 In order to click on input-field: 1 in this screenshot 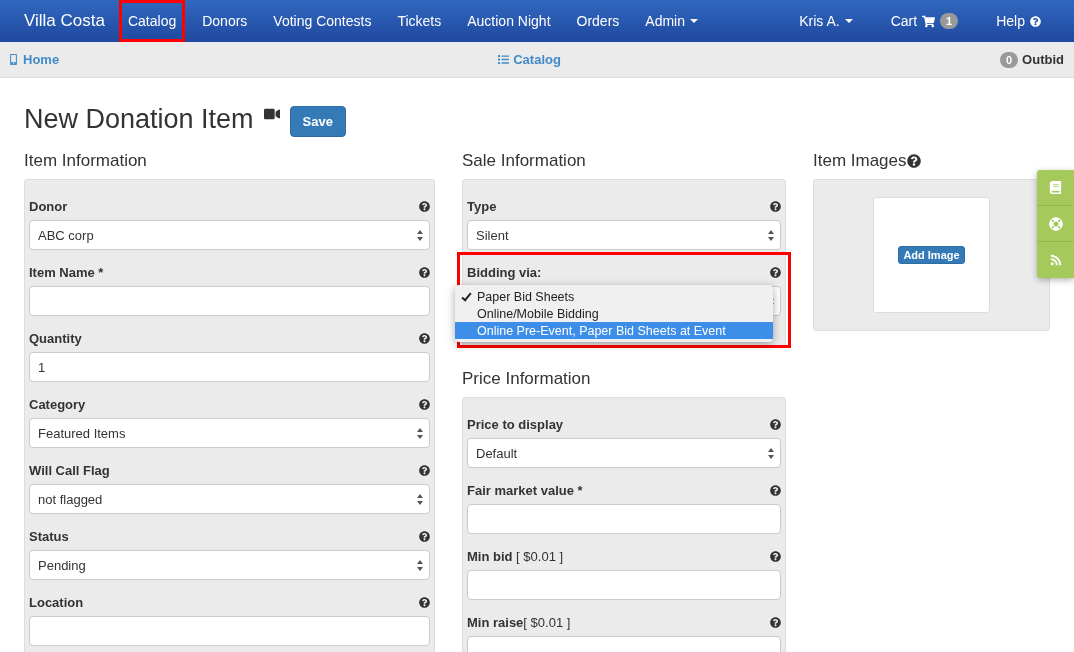, I will do `click(229, 367)`.